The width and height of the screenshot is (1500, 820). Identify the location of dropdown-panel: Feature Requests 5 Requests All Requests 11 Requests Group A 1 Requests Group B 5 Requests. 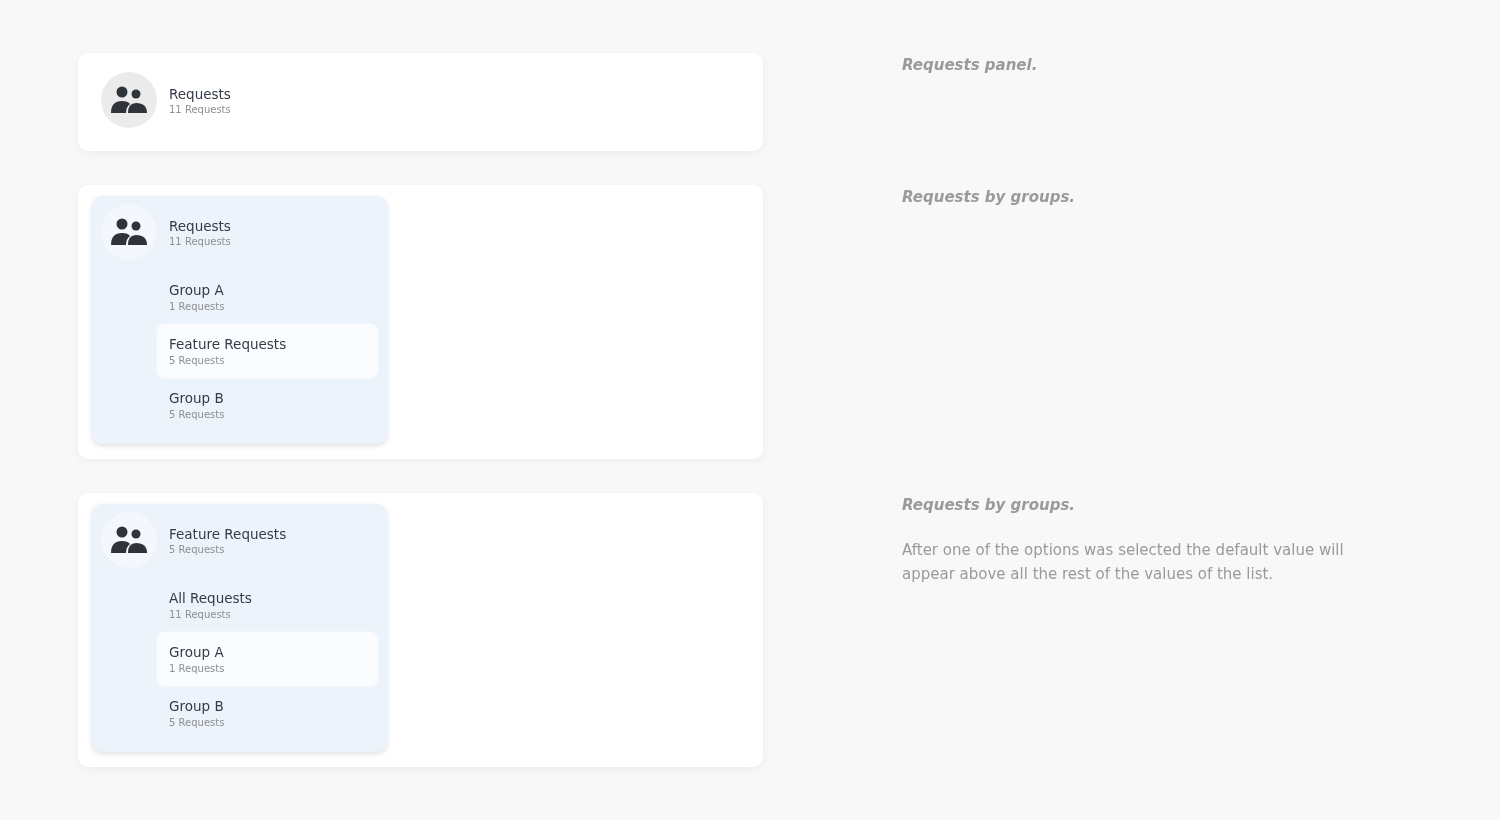
(239, 628).